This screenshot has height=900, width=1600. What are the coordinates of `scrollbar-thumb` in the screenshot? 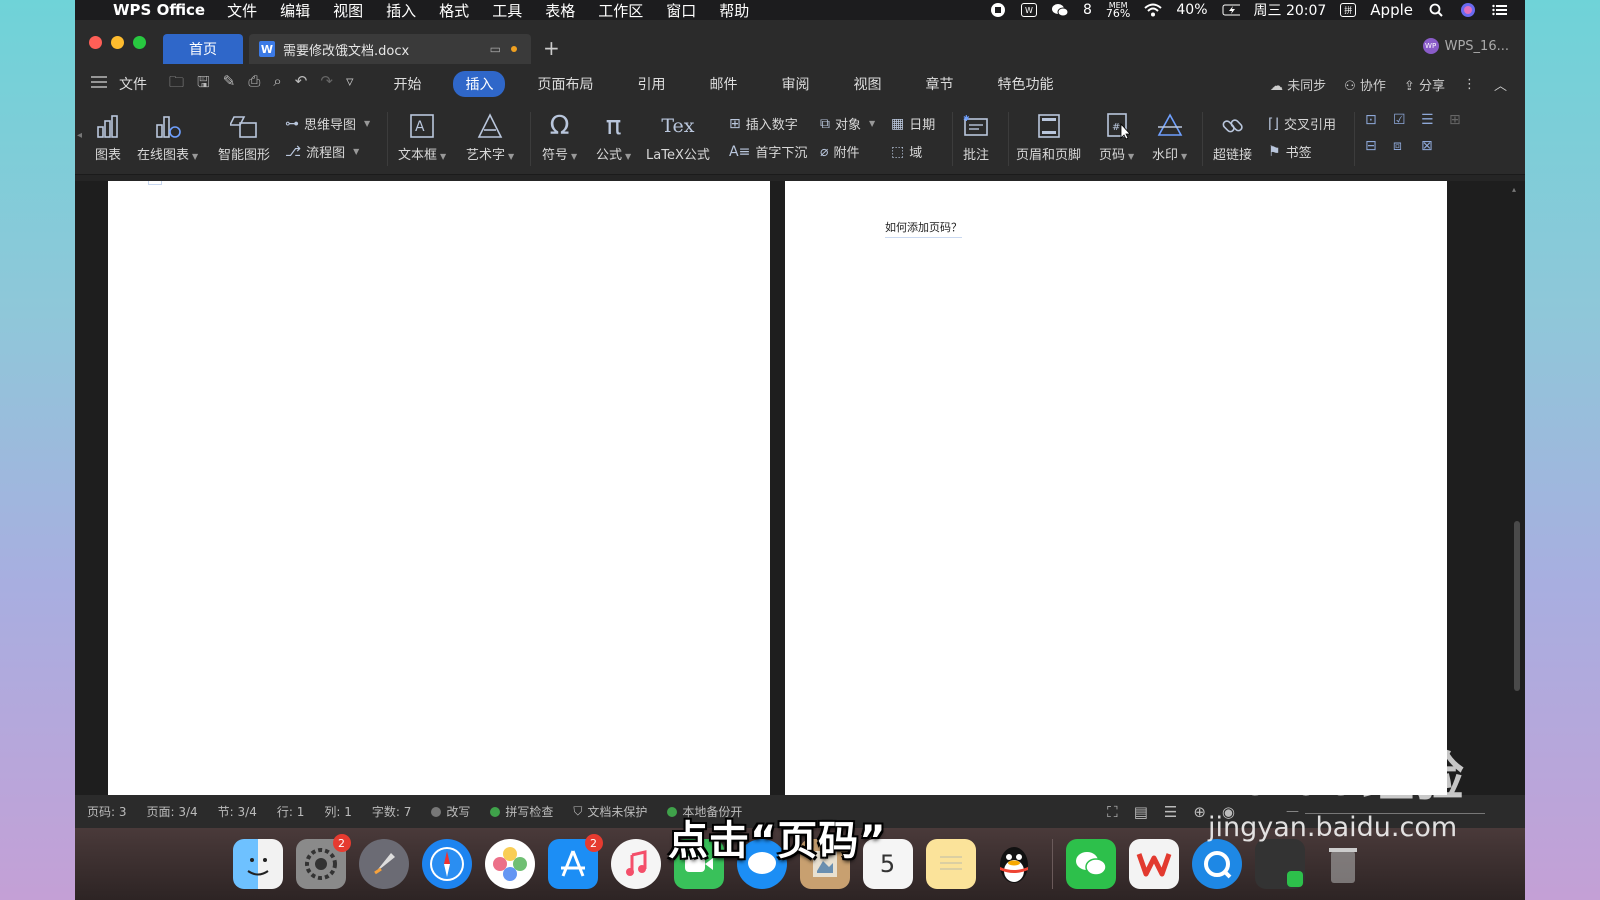 It's located at (1517, 606).